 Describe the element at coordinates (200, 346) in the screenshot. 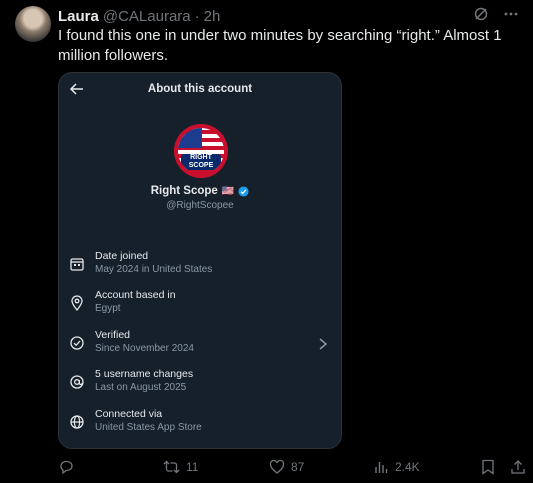

I see `row-verified: Verified Since November 2024` at that location.